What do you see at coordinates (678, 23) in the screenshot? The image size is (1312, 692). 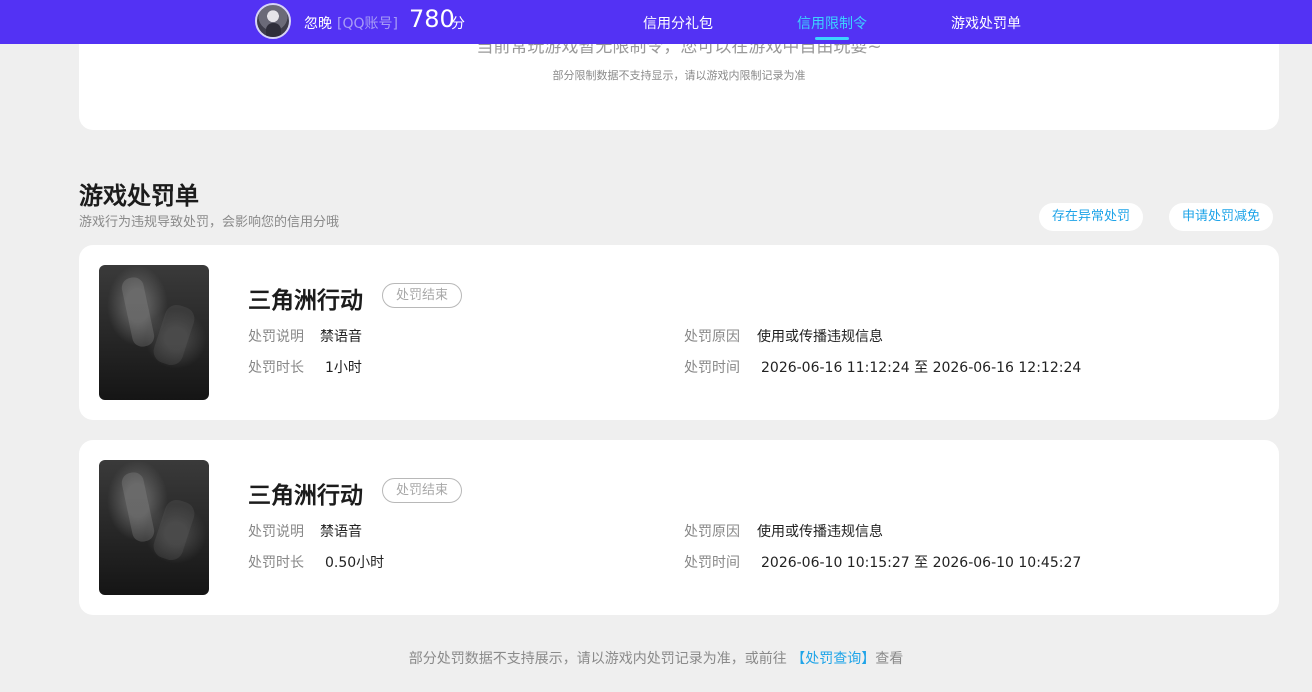 I see `nav-credit-gift: 信用分礼包` at bounding box center [678, 23].